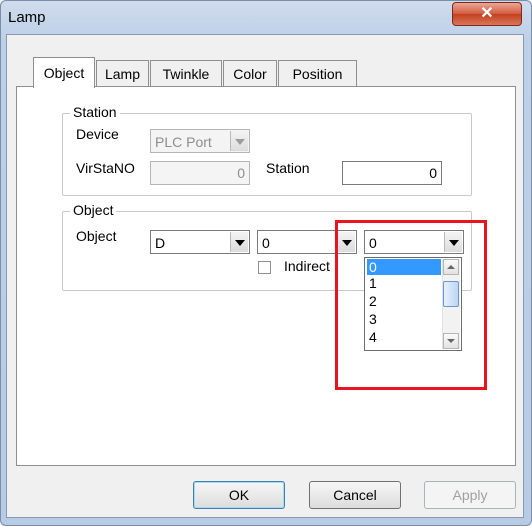 This screenshot has width=532, height=526. I want to click on station-group-title: Station, so click(95, 112).